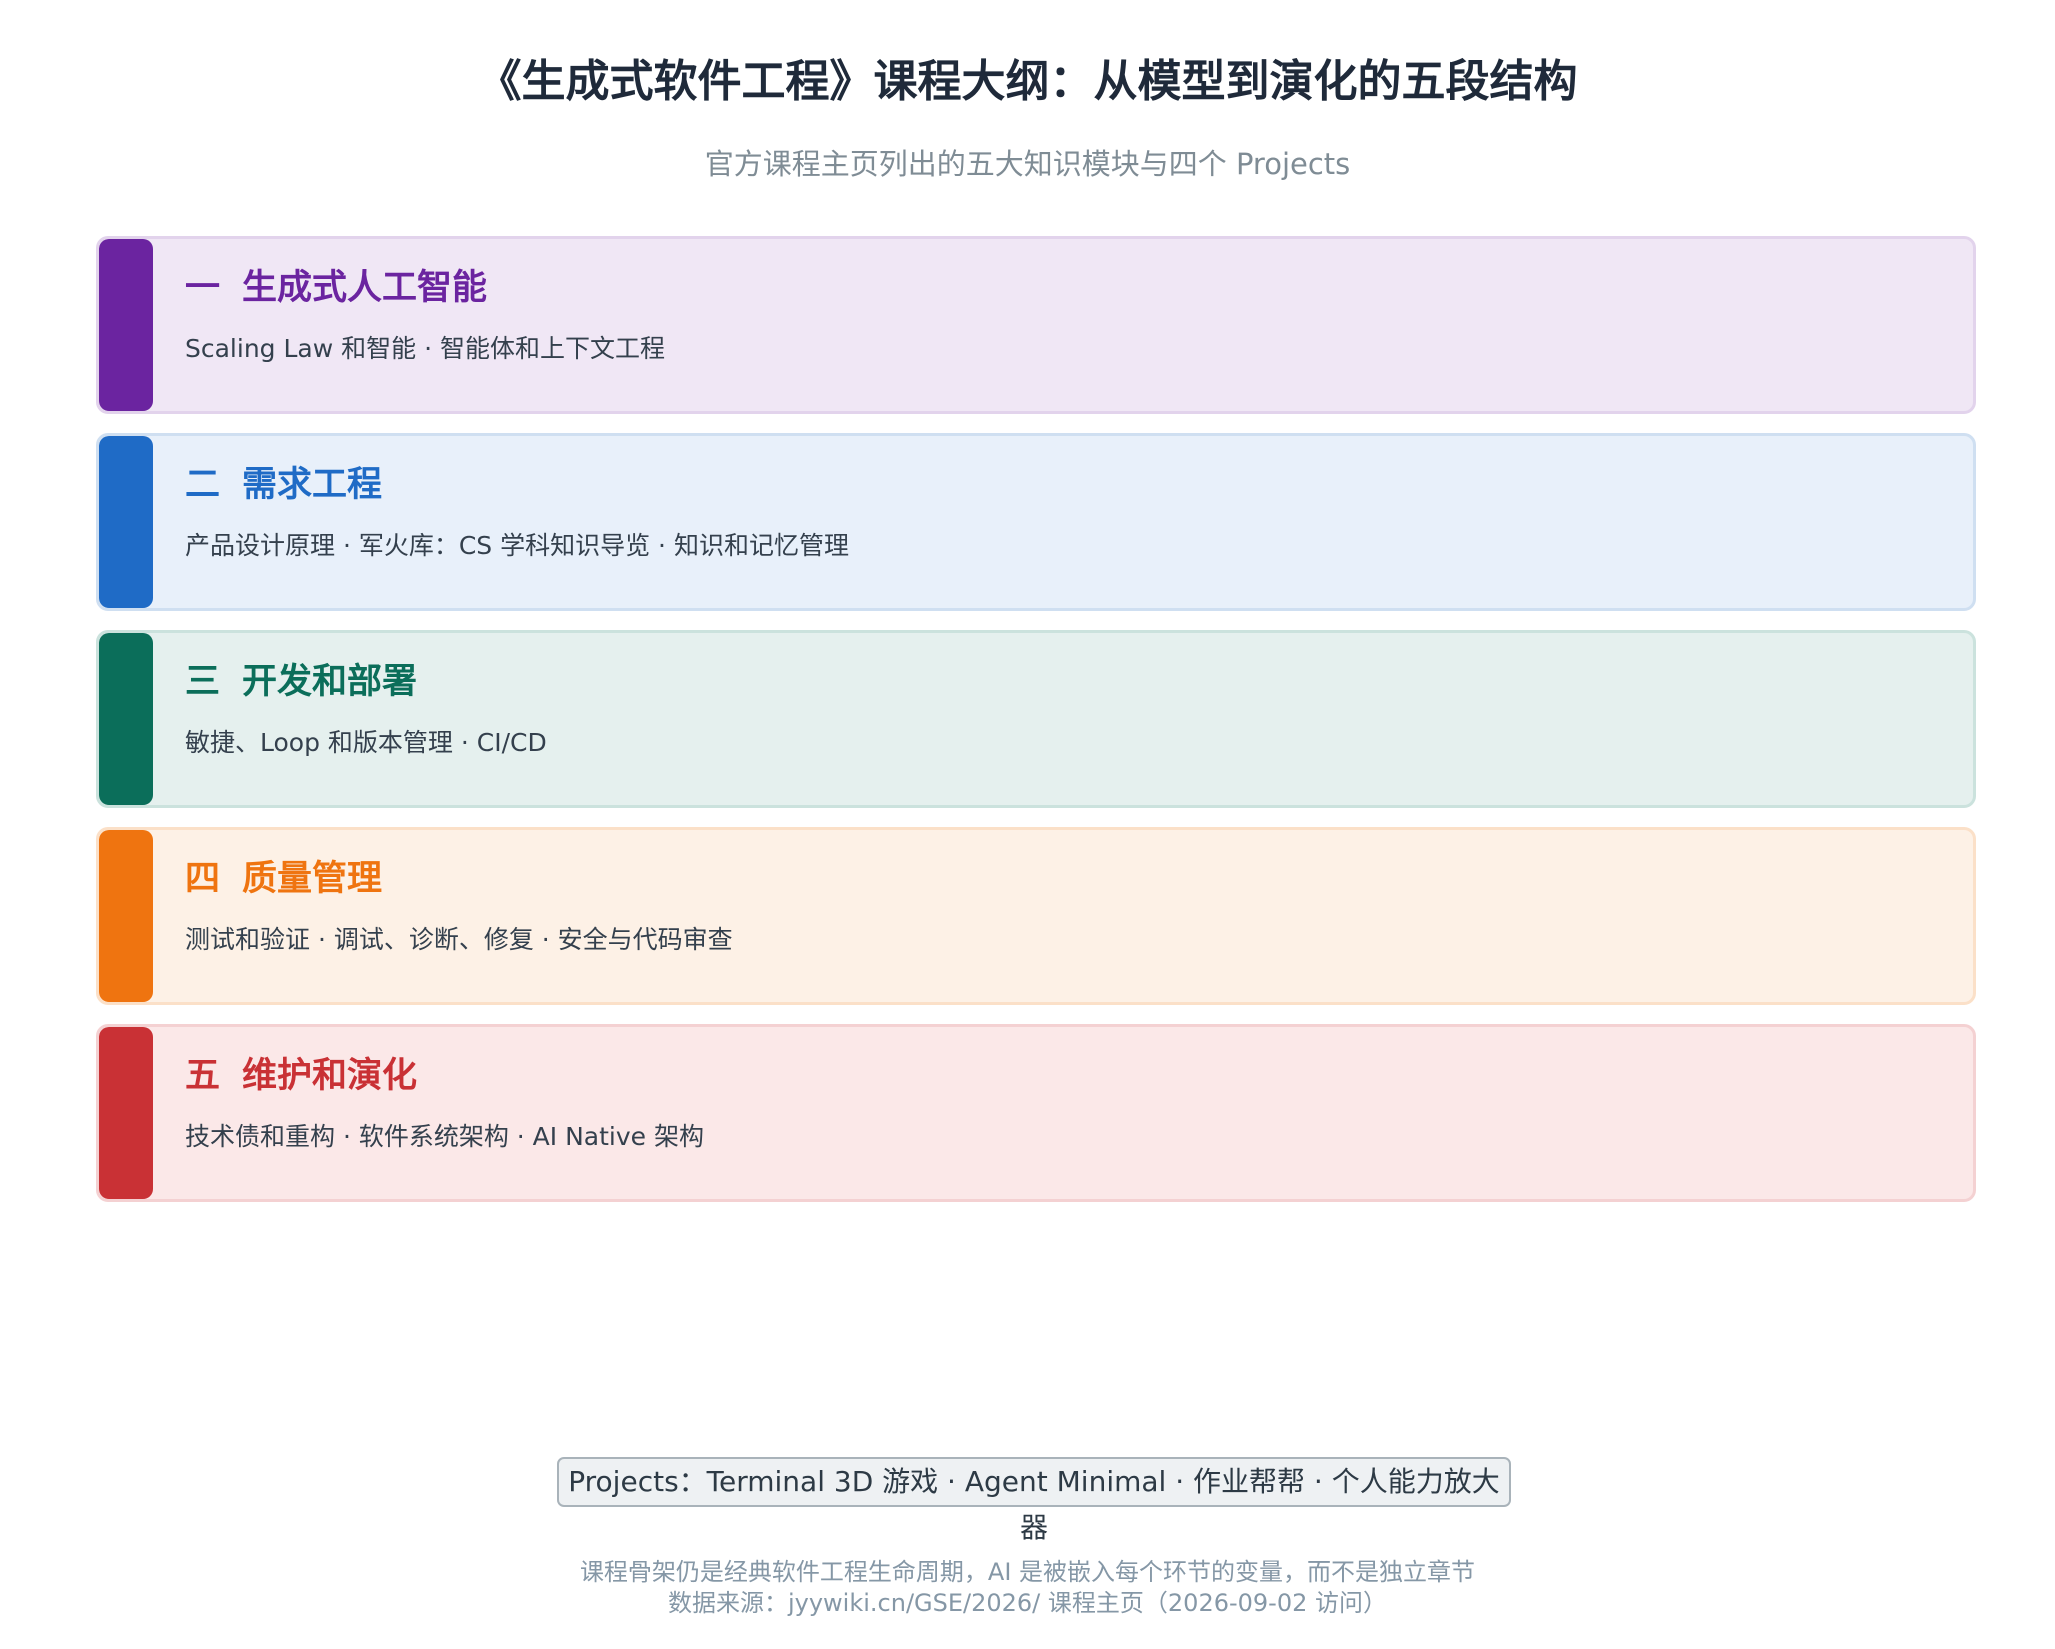  Describe the element at coordinates (1027, 81) in the screenshot. I see `page-title: 《生成式软件工程》课程大纲：从模型到演化的五段结构` at that location.